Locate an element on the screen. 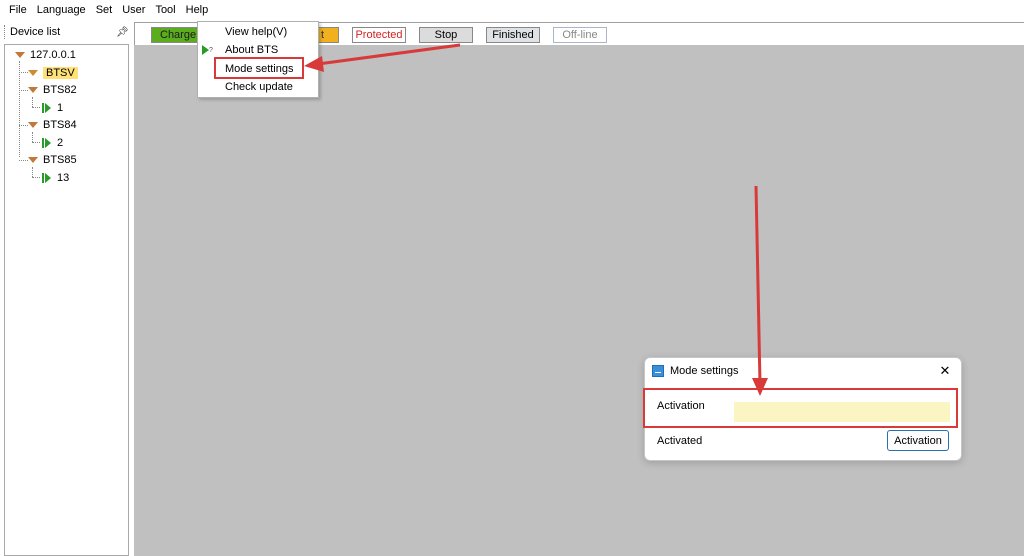 This screenshot has height=556, width=1024. tree-node-bts84: BTS84 is located at coordinates (52, 125).